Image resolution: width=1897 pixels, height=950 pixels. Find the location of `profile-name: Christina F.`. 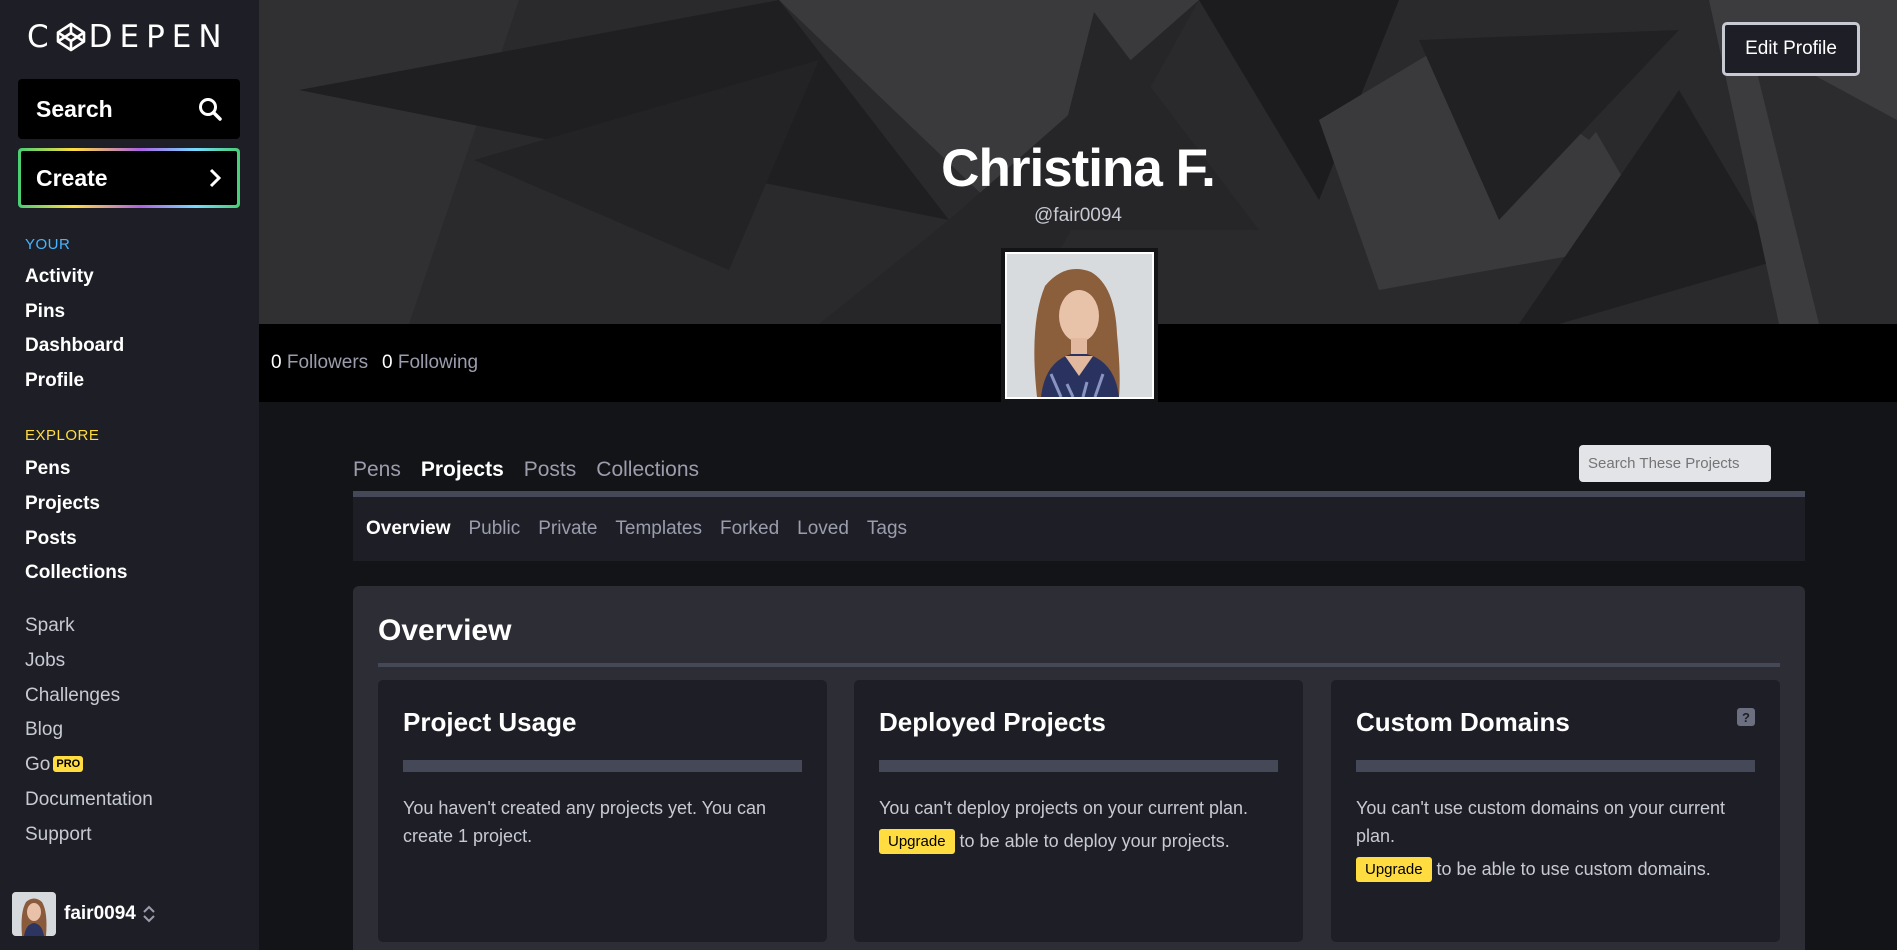

profile-name: Christina F. is located at coordinates (1078, 168).